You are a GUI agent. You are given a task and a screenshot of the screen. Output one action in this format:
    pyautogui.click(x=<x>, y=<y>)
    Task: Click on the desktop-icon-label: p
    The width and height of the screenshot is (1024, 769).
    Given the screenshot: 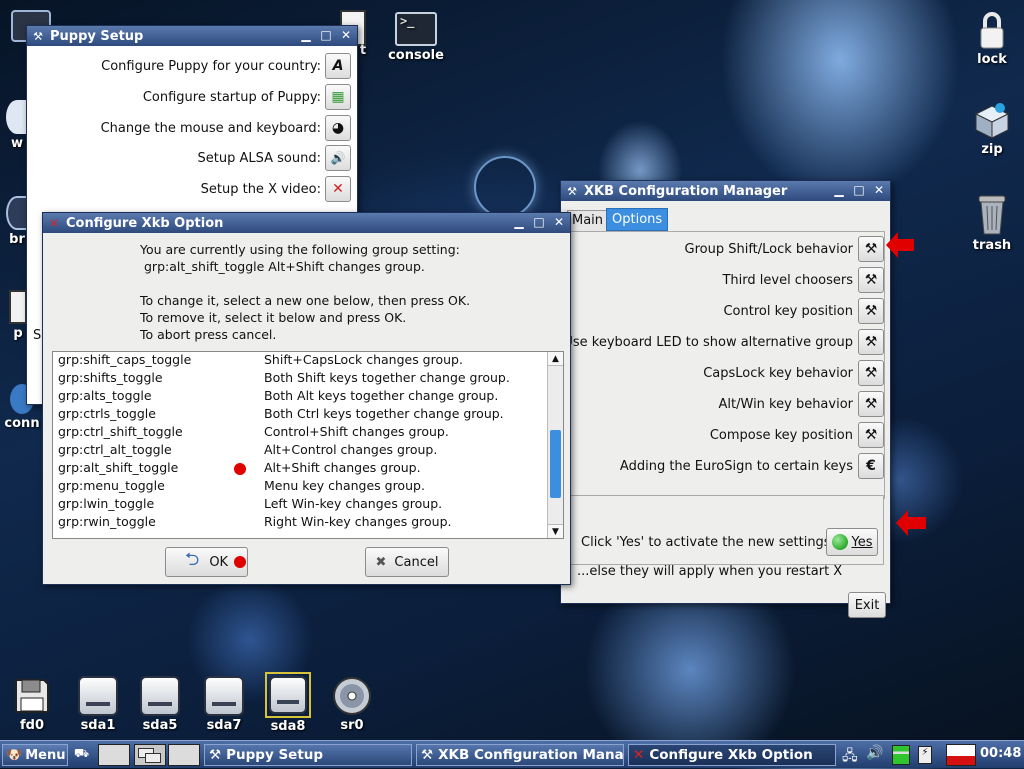 What is the action you would take?
    pyautogui.click(x=18, y=333)
    